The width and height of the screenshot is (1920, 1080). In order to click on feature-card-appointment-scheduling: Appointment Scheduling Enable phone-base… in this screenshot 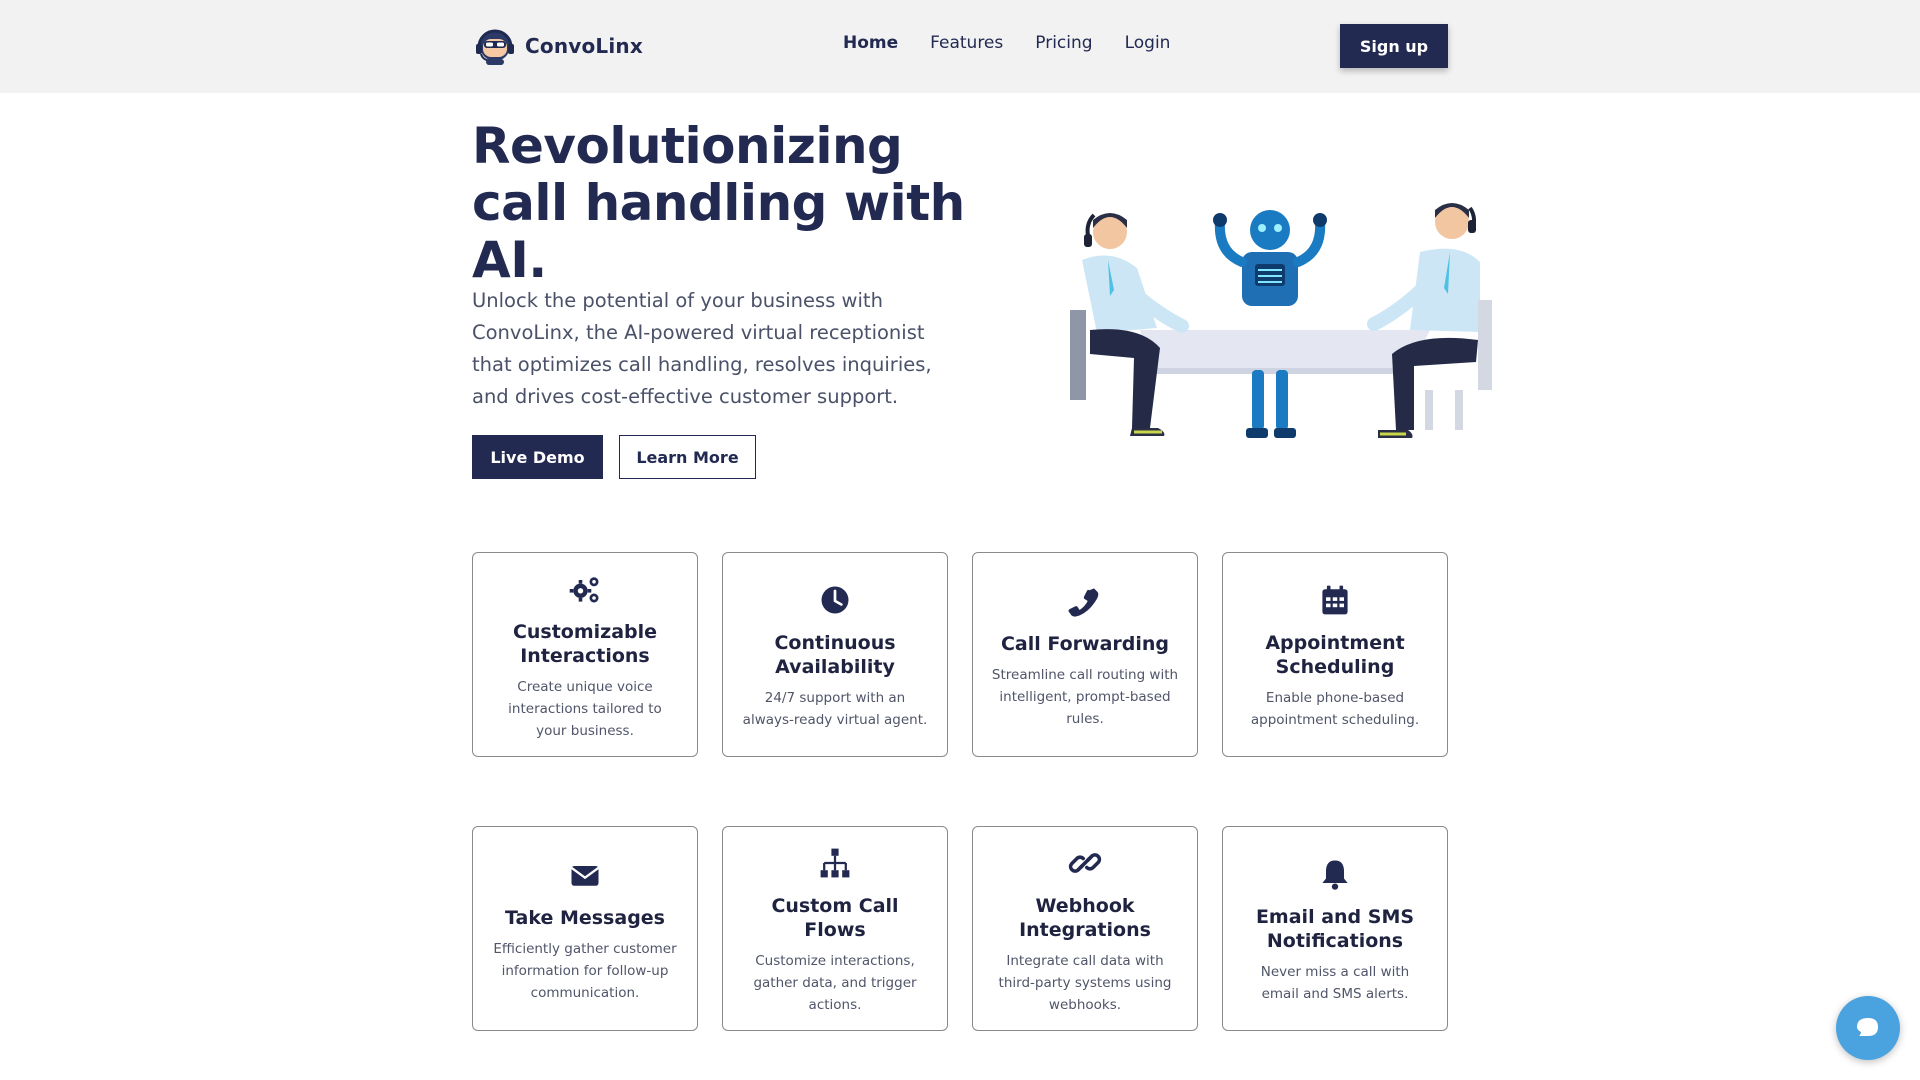, I will do `click(1335, 654)`.